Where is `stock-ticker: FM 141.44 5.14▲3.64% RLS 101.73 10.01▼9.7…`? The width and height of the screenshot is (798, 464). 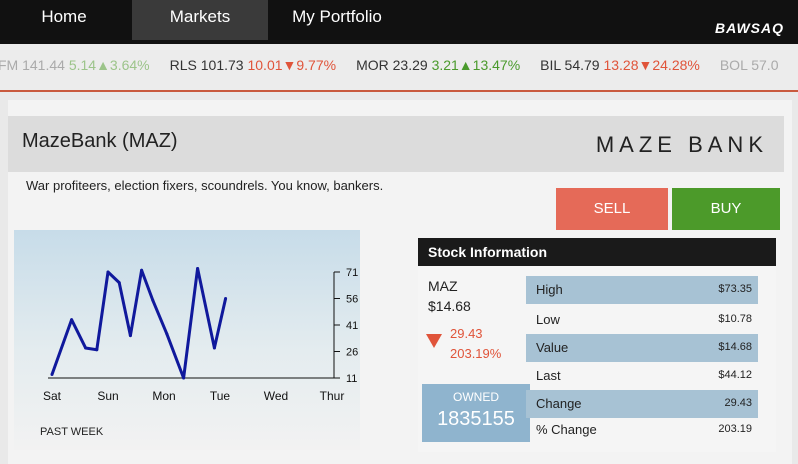 stock-ticker: FM 141.44 5.14▲3.64% RLS 101.73 10.01▼9.7… is located at coordinates (399, 67).